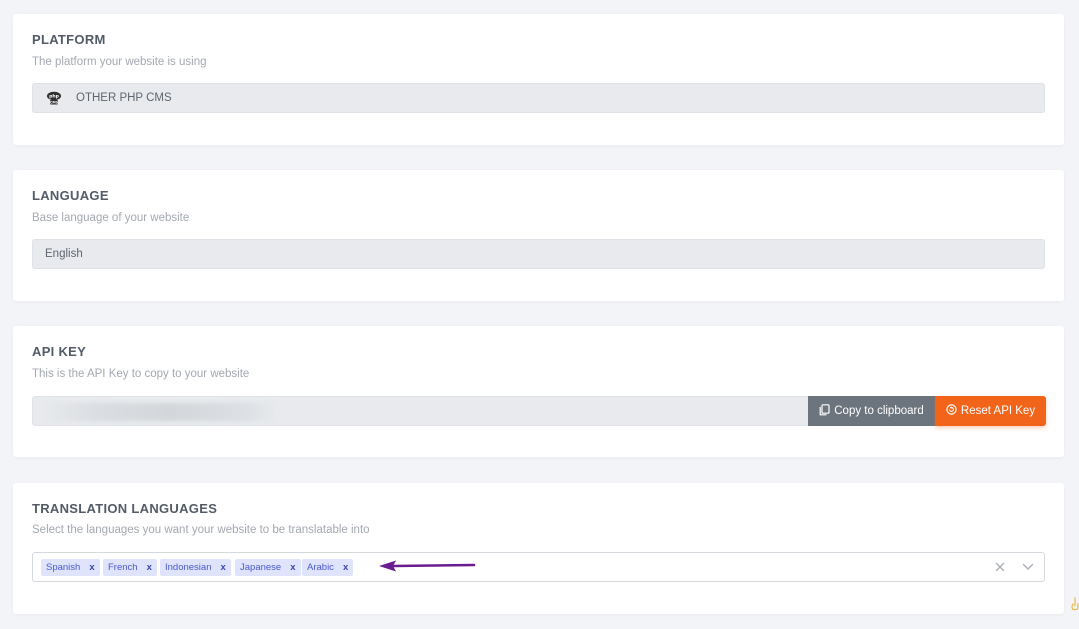 The width and height of the screenshot is (1079, 629). Describe the element at coordinates (69, 39) in the screenshot. I see `platform-title: PLATFORM` at that location.